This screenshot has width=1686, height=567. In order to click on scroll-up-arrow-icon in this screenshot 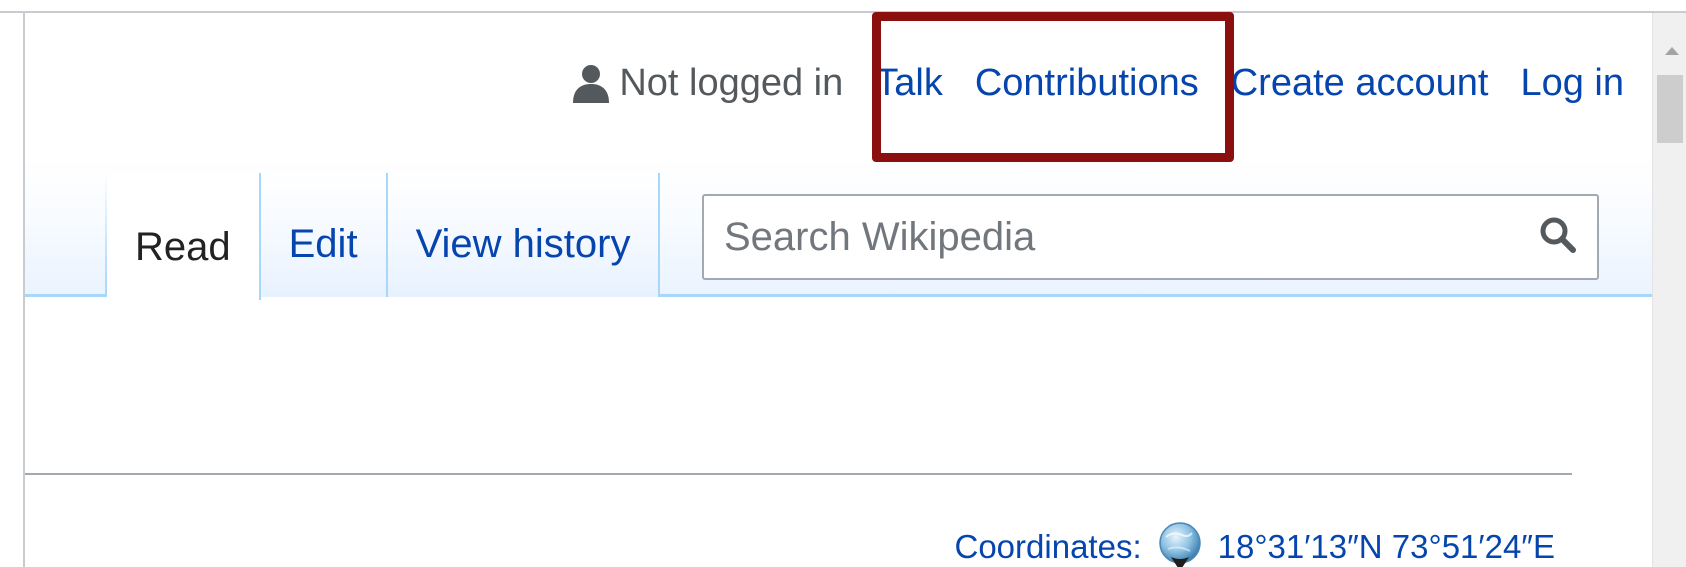, I will do `click(1672, 51)`.